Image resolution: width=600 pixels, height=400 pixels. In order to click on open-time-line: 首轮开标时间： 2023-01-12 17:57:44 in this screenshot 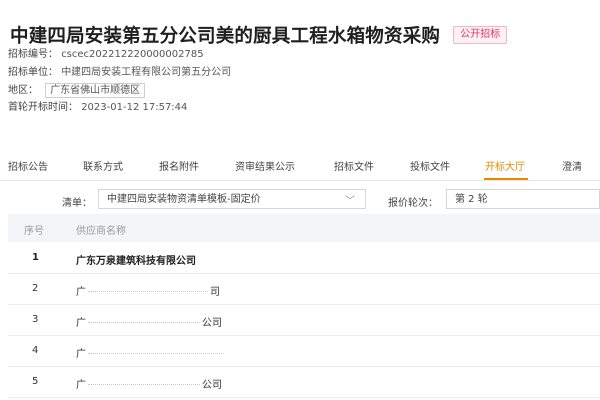, I will do `click(97, 108)`.